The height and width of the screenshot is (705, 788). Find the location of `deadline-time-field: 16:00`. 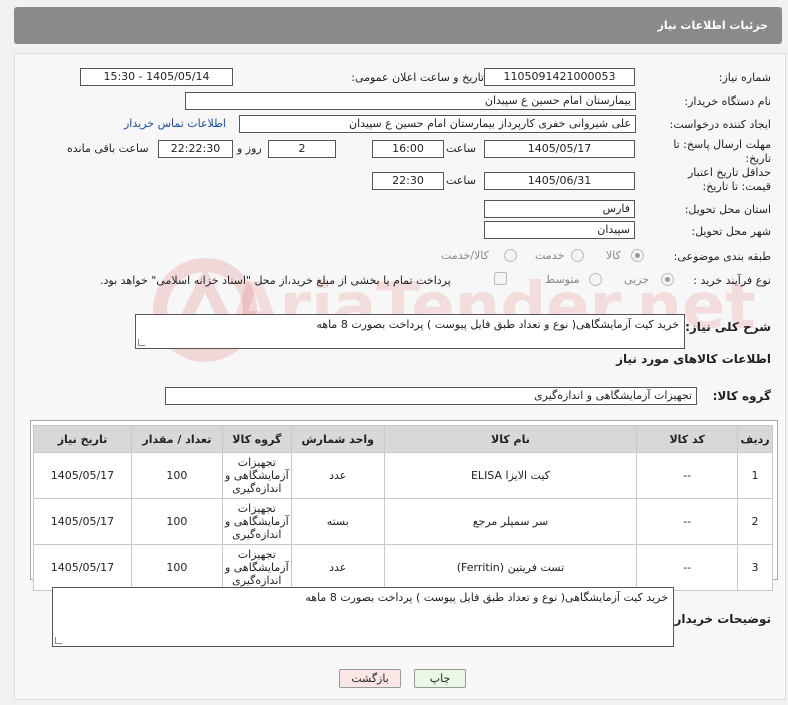

deadline-time-field: 16:00 is located at coordinates (408, 149).